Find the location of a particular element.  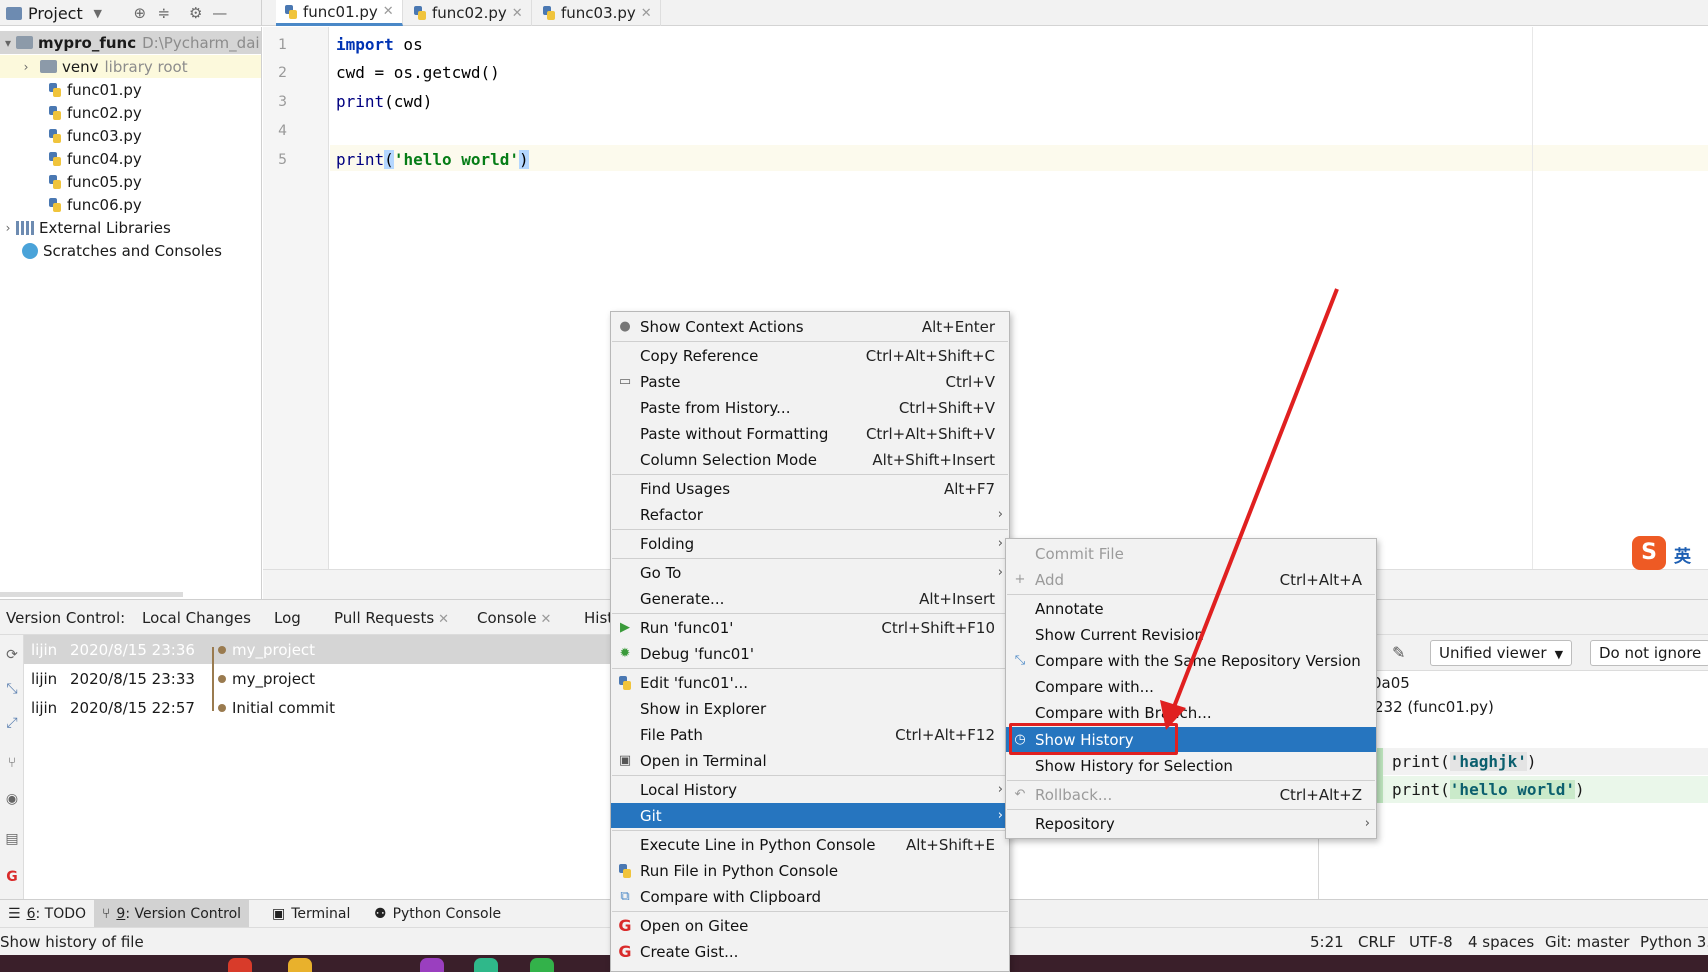

tab-console: Console ✕ is located at coordinates (514, 618).